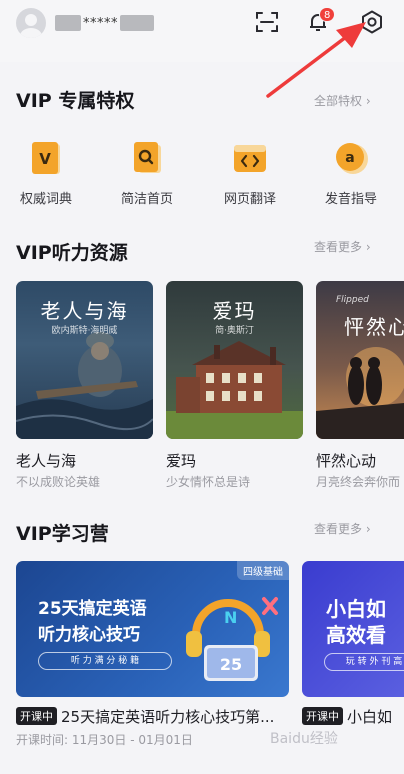 The image size is (404, 774). Describe the element at coordinates (72, 253) in the screenshot. I see `vip-listening-title: VIP听力资源` at that location.